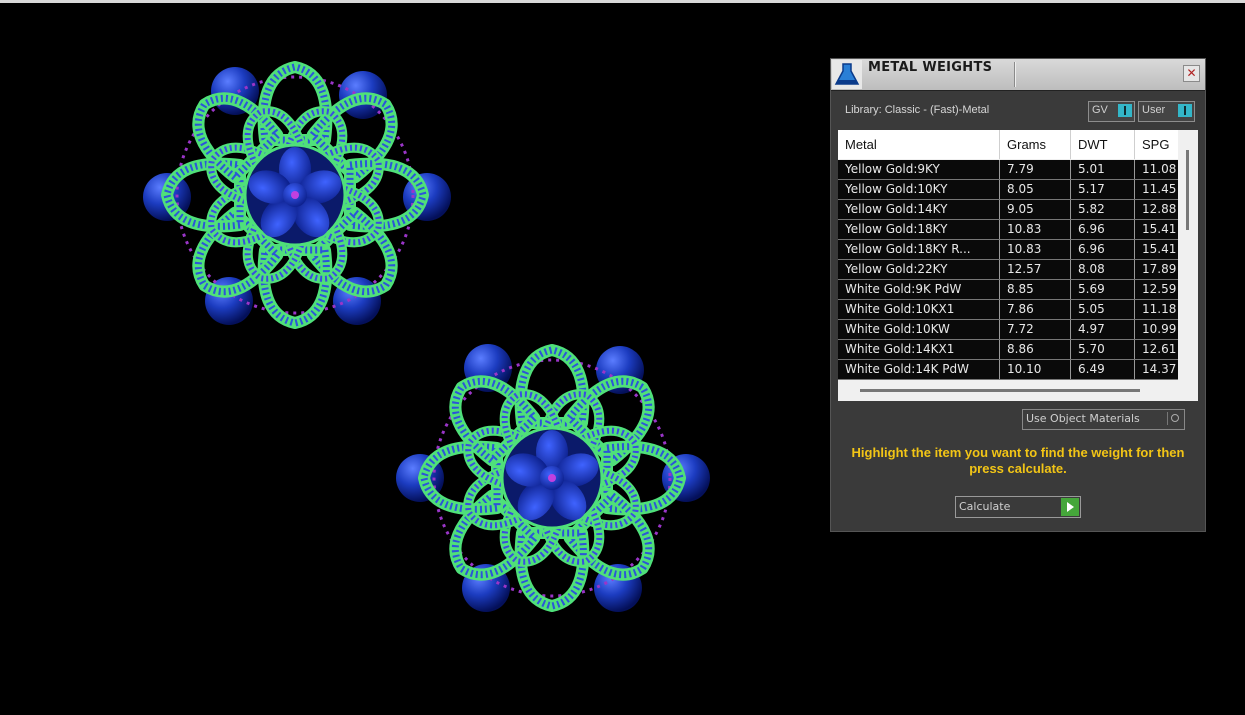  I want to click on column-header-metal: Metal, so click(919, 144).